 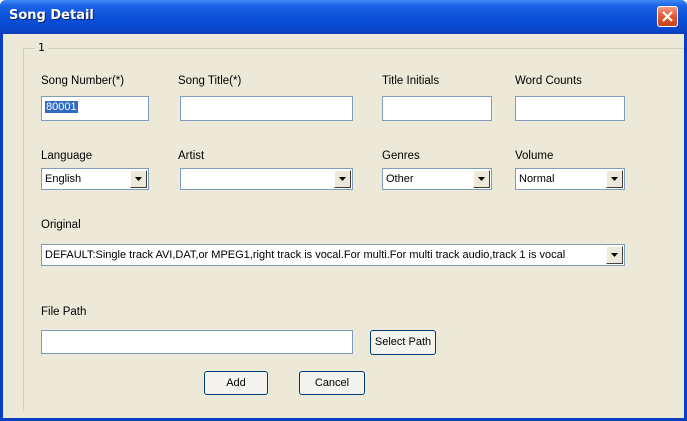 What do you see at coordinates (83, 81) in the screenshot?
I see `song-number-label: Song Number(*)` at bounding box center [83, 81].